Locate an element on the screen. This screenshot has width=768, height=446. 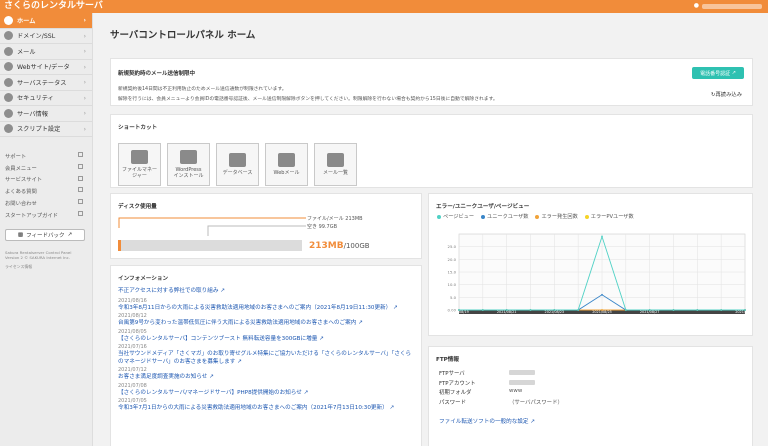
shortcut-label: Webメール is located at coordinates (286, 173).